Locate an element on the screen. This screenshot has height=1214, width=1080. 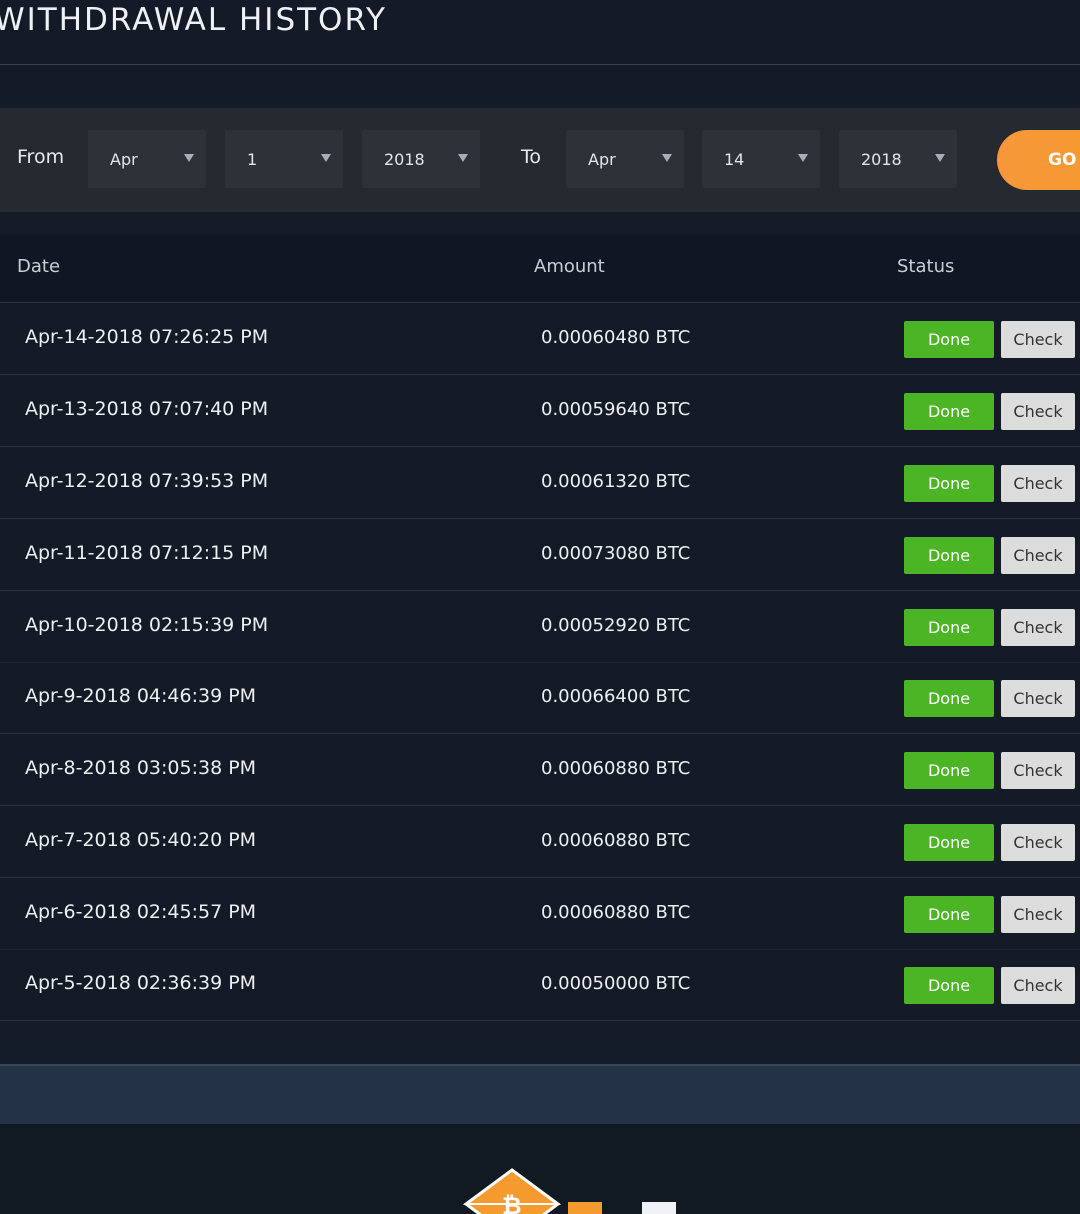
to-year-value: 2018 is located at coordinates (881, 159).